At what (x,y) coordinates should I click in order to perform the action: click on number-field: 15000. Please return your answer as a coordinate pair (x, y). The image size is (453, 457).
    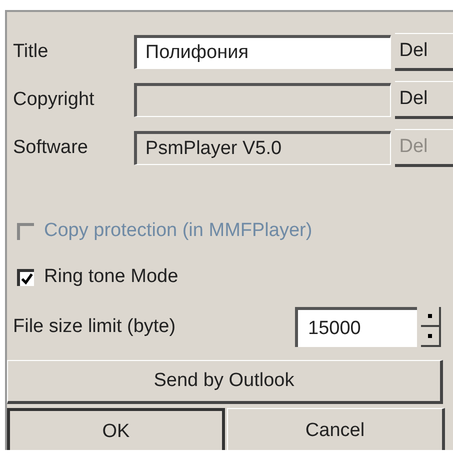
    Looking at the image, I should click on (356, 327).